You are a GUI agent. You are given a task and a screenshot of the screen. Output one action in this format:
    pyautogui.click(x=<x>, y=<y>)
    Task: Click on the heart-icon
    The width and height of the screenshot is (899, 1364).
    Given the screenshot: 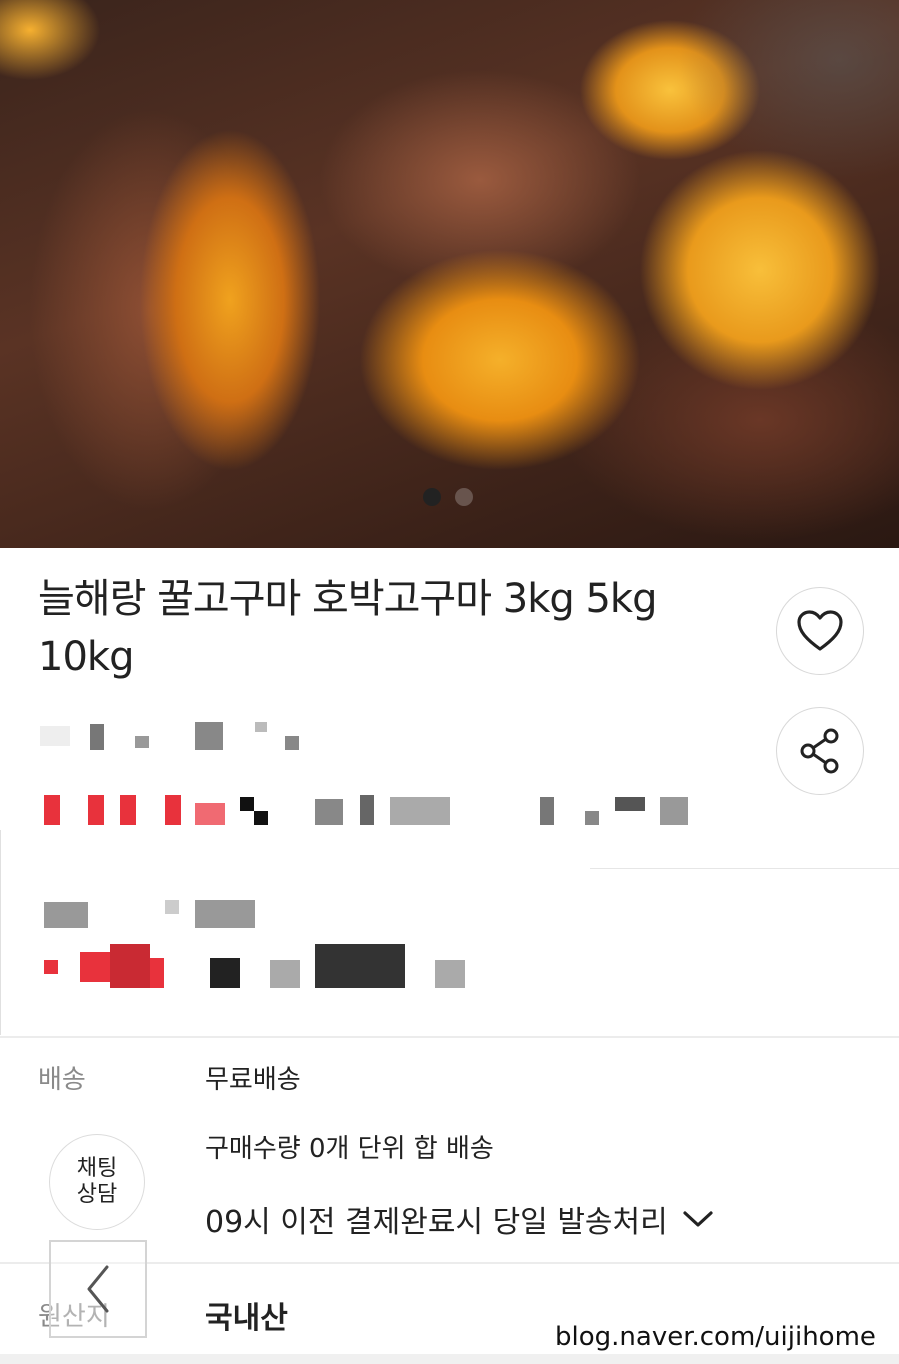 What is the action you would take?
    pyautogui.click(x=820, y=630)
    